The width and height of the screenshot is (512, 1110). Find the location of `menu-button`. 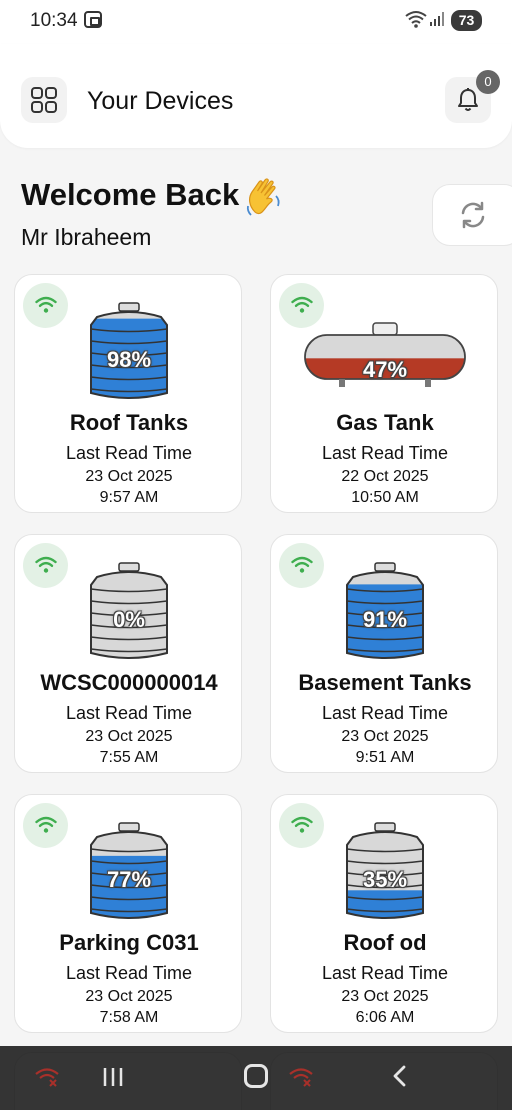

menu-button is located at coordinates (44, 100).